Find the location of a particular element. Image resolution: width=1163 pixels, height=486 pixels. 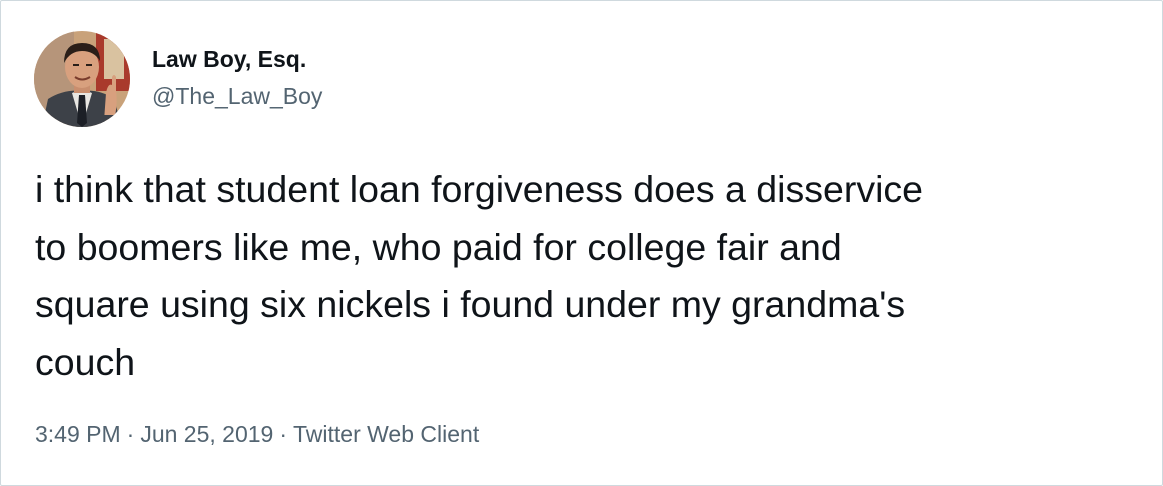

tweet-time: 3:49 PM is located at coordinates (78, 434).